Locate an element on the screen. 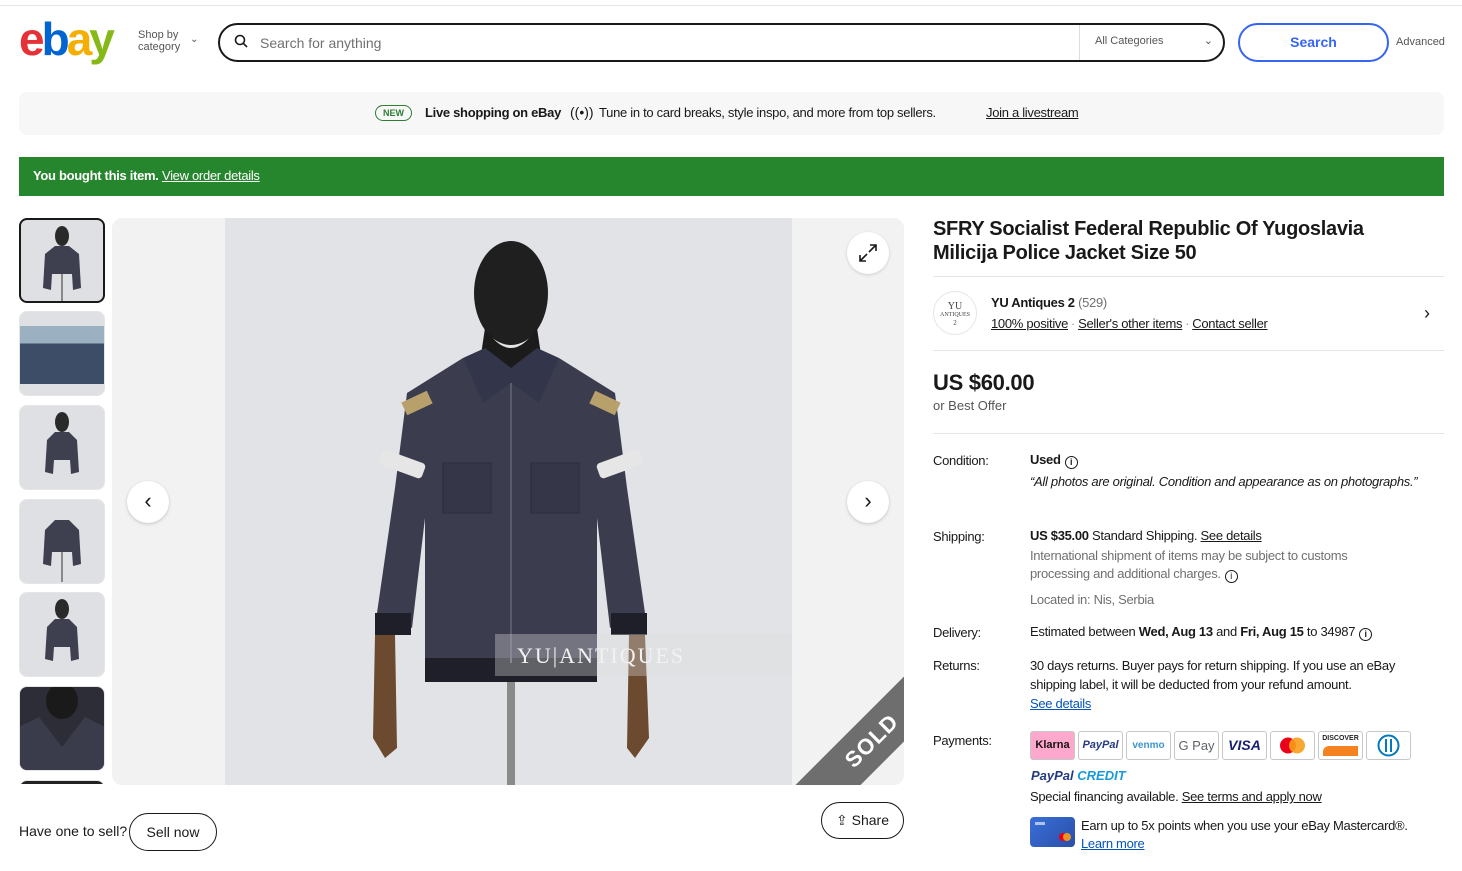  broadcast-icon: ((•)) is located at coordinates (582, 112).